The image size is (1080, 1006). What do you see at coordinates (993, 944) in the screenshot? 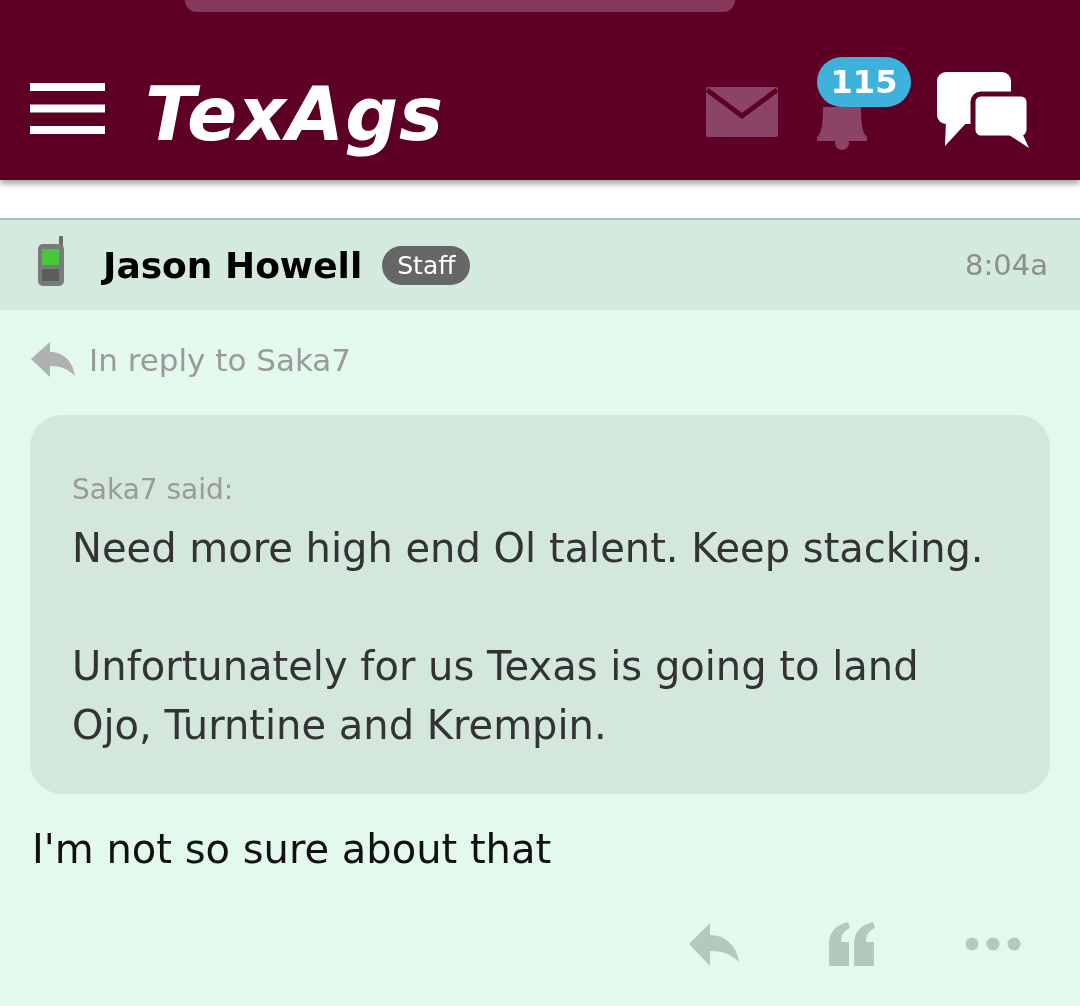
I see `more-icon` at bounding box center [993, 944].